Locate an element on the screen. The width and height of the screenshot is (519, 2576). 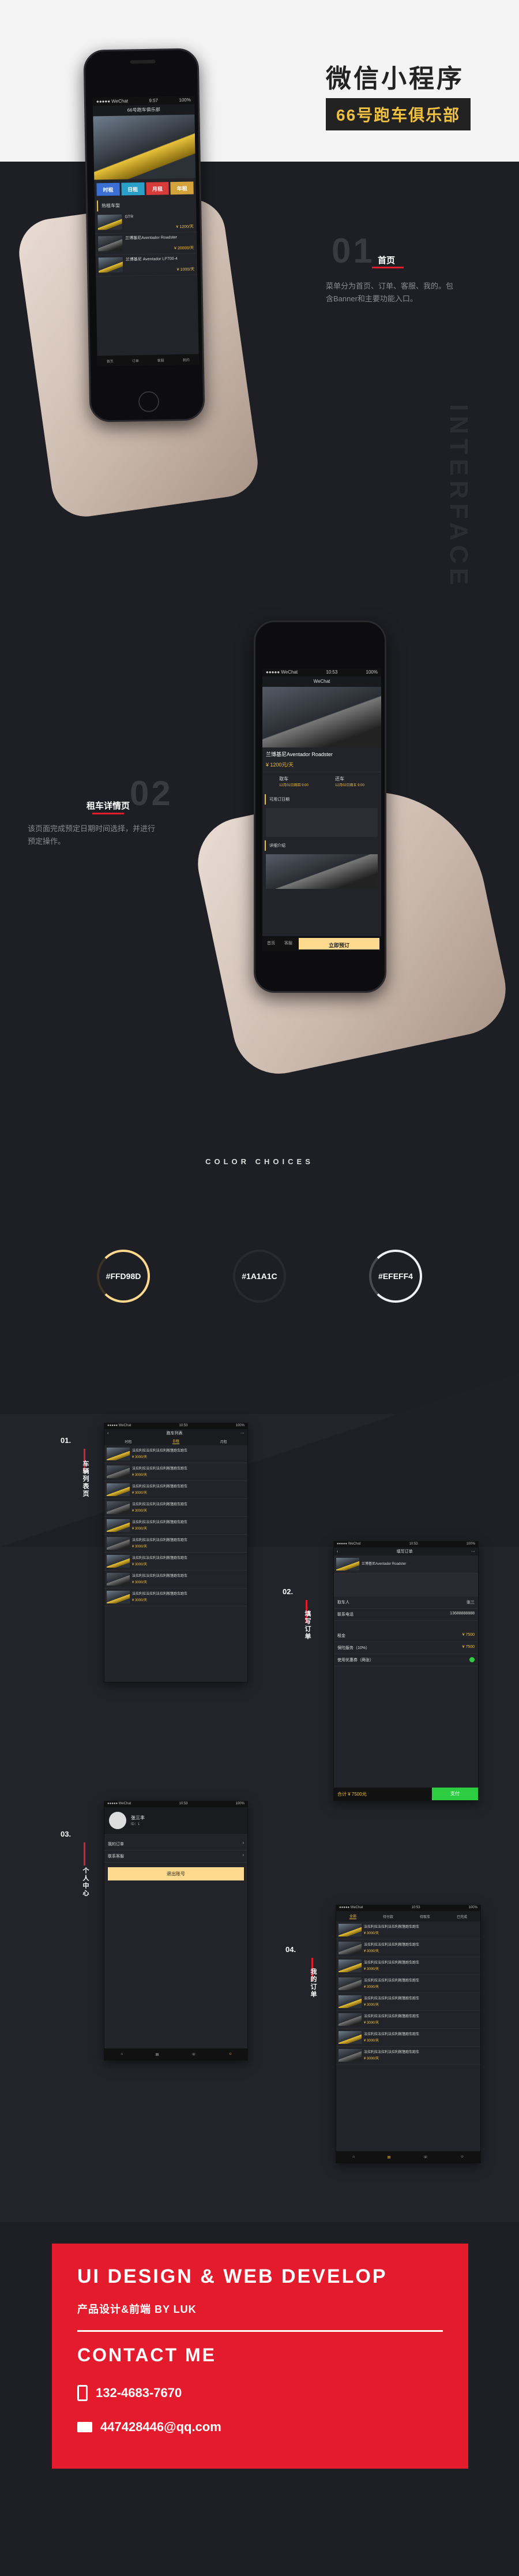
tile-hourly: 时租 is located at coordinates (108, 189).